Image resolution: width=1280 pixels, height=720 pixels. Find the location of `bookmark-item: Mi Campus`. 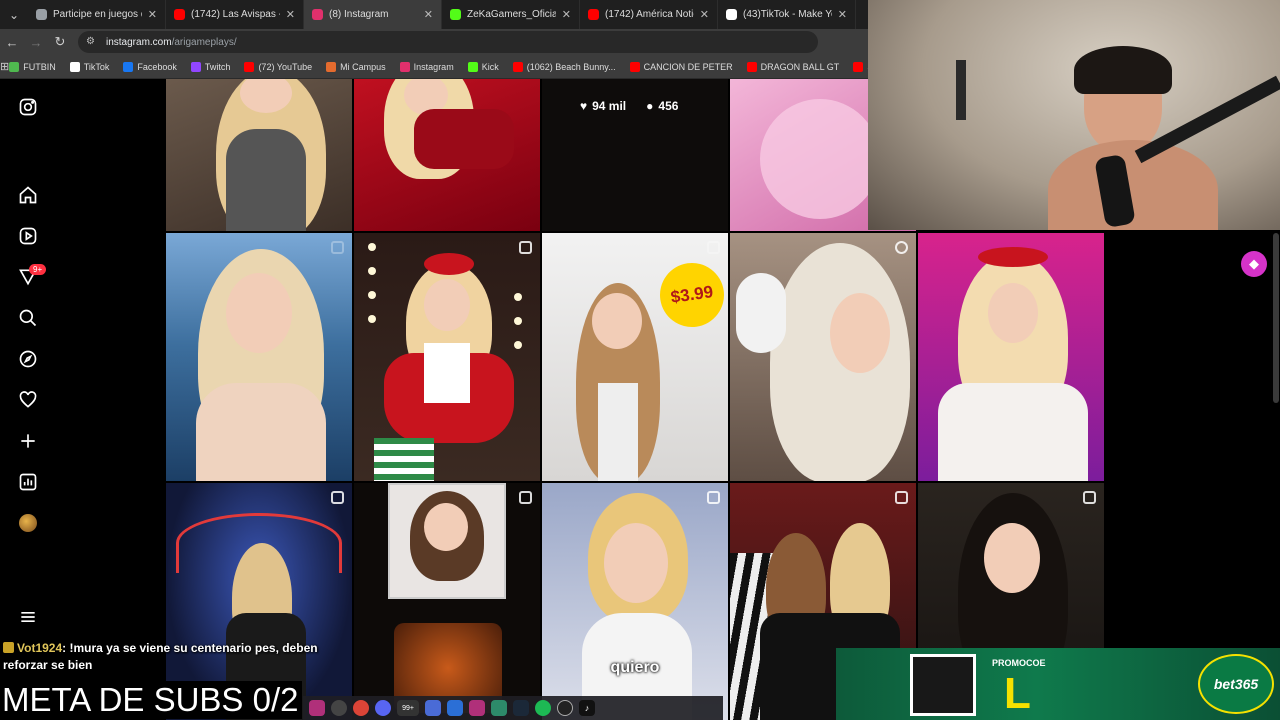

bookmark-item: Mi Campus is located at coordinates (356, 66).